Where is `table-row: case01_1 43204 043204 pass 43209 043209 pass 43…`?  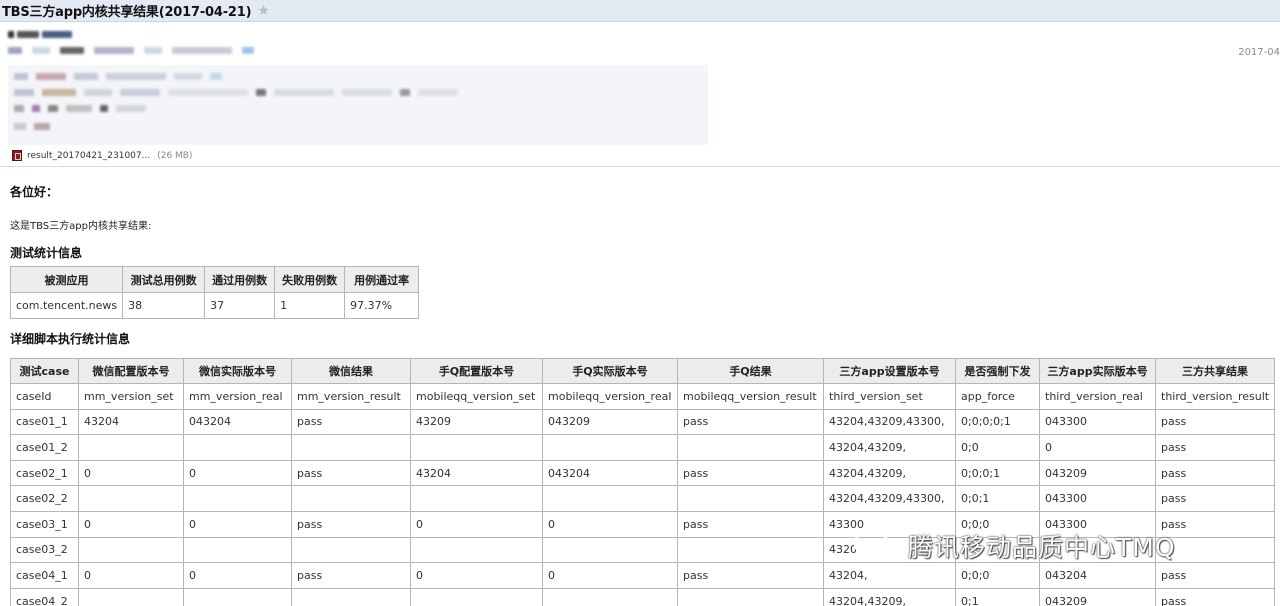 table-row: case01_1 43204 043204 pass 43209 043209 pass 43… is located at coordinates (642, 422).